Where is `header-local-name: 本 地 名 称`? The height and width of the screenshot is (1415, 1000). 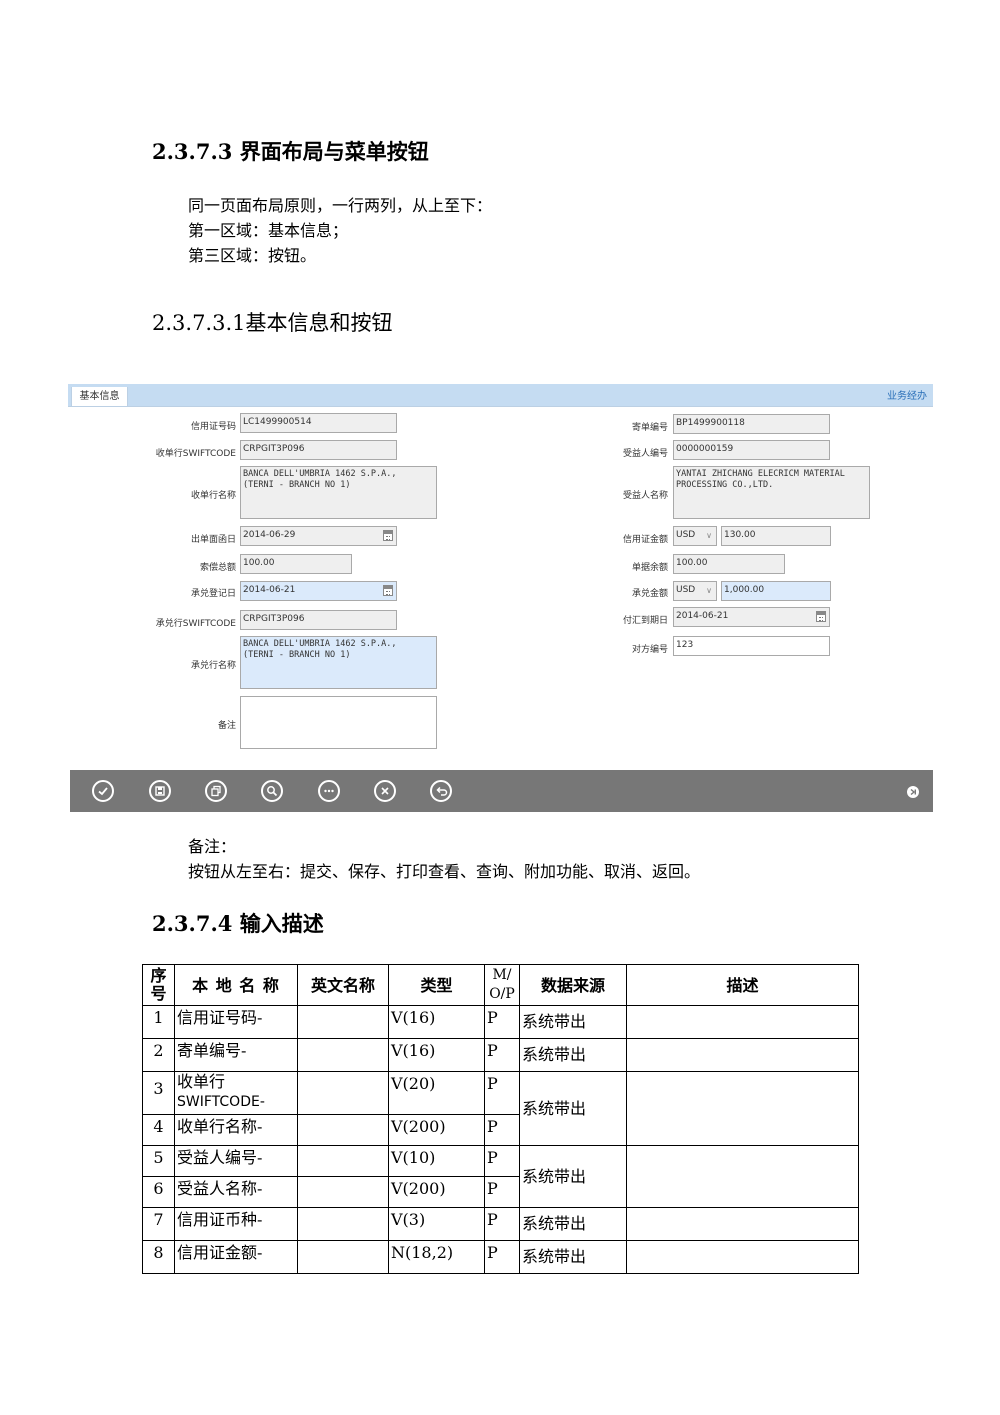 header-local-name: 本 地 名 称 is located at coordinates (236, 985).